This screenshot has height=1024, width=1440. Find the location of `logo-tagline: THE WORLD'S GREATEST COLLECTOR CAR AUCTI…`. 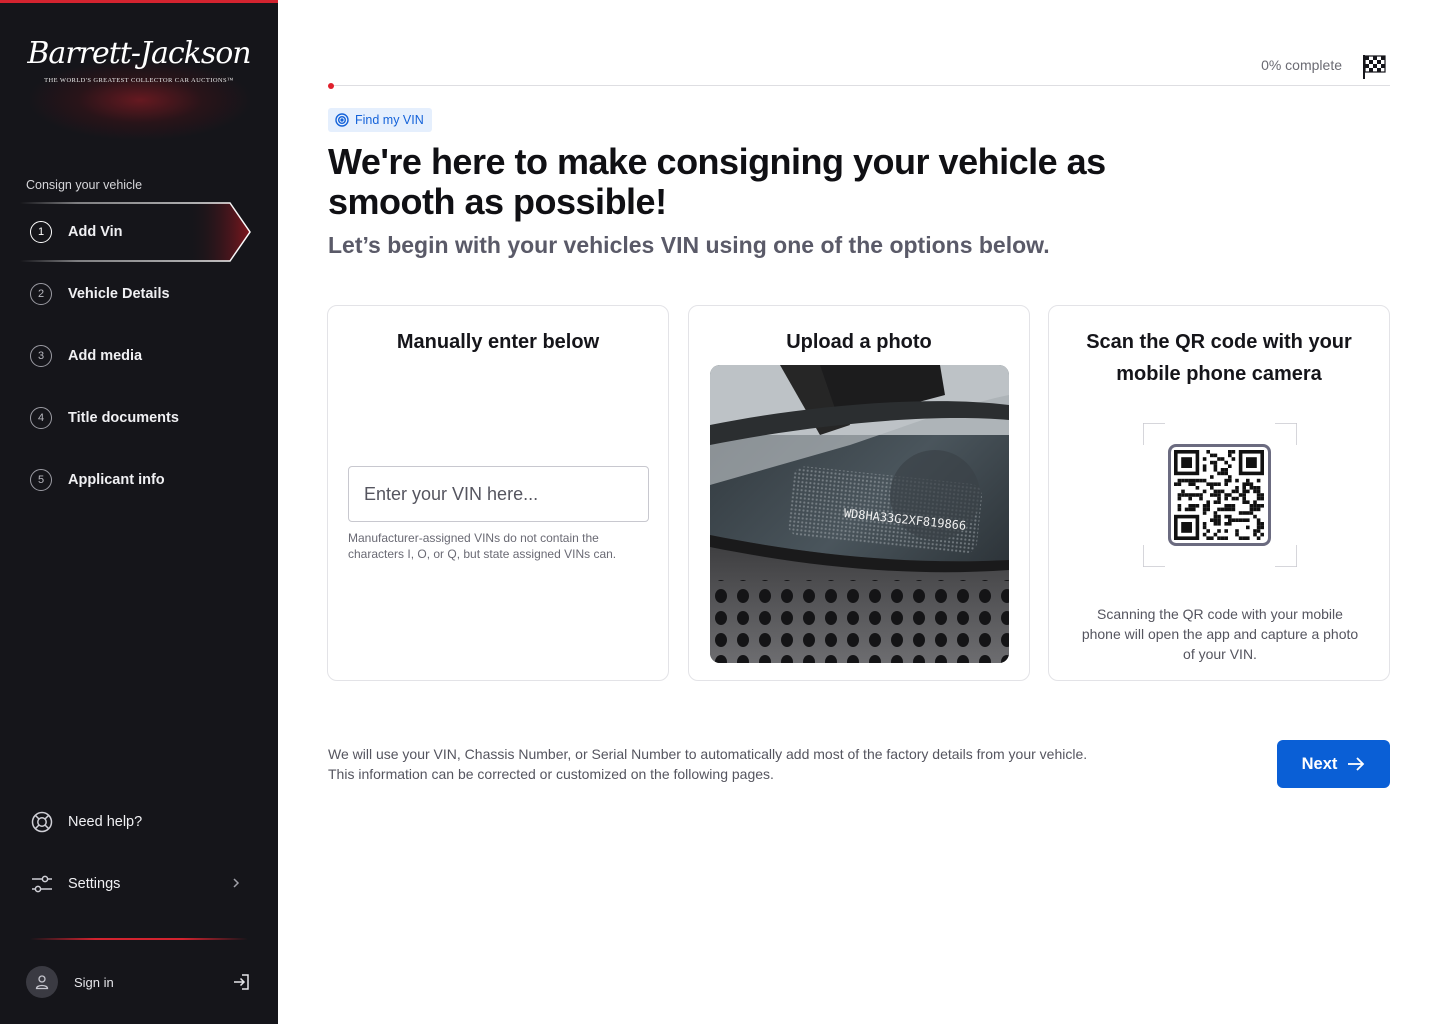

logo-tagline: THE WORLD'S GREATEST COLLECTOR CAR AUCTI… is located at coordinates (139, 80).